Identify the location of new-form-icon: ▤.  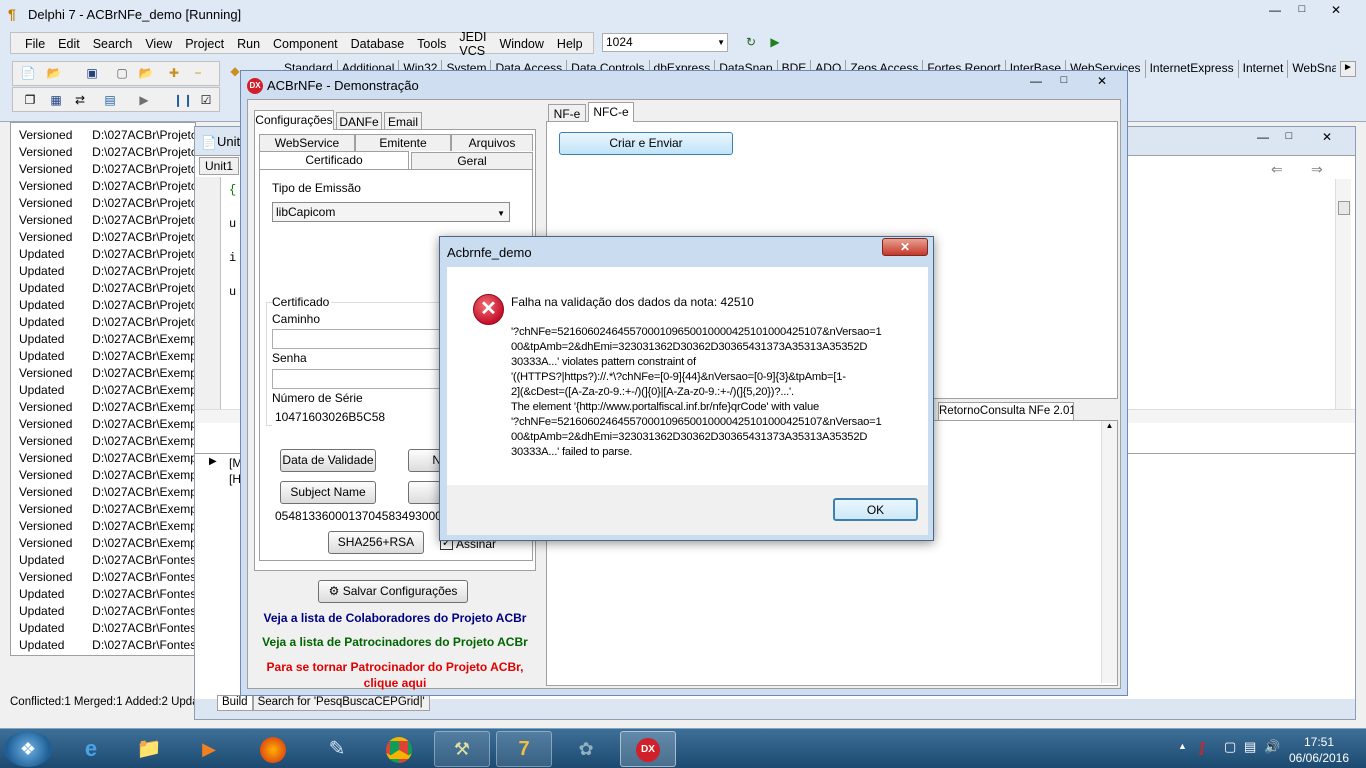
(110, 100).